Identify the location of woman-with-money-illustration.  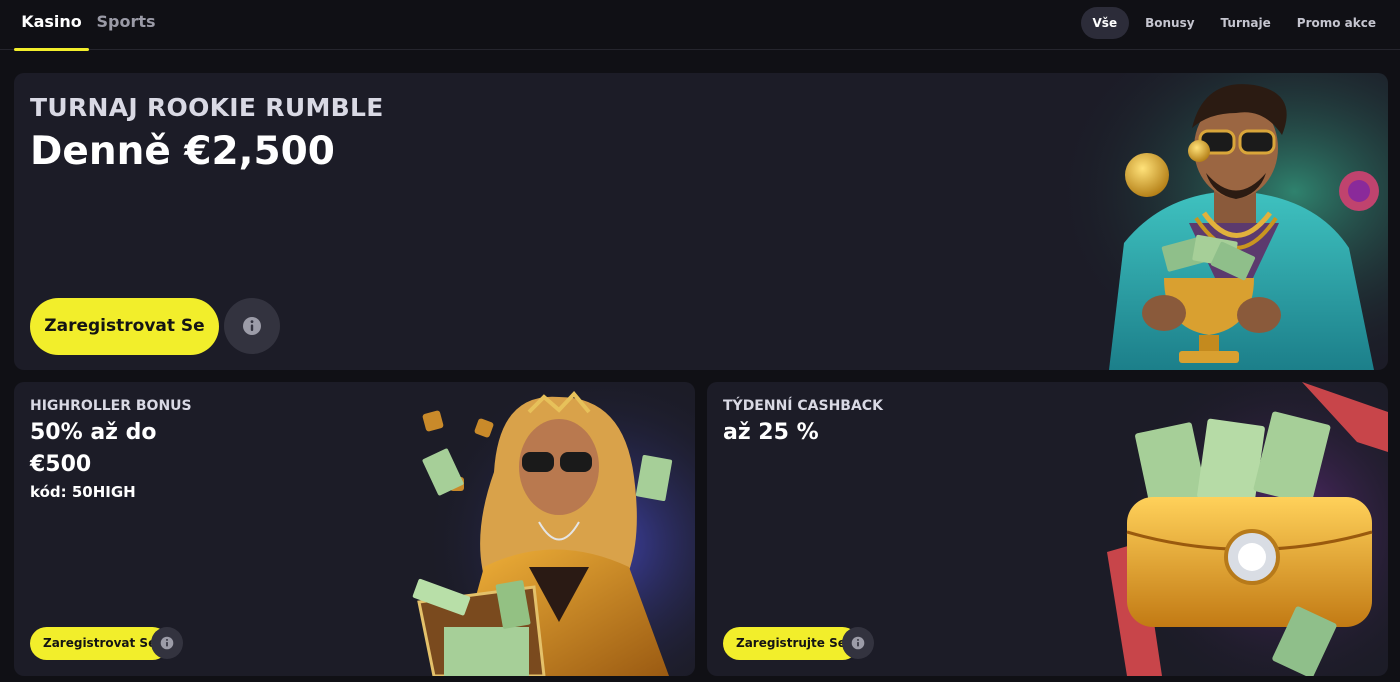
(544, 529).